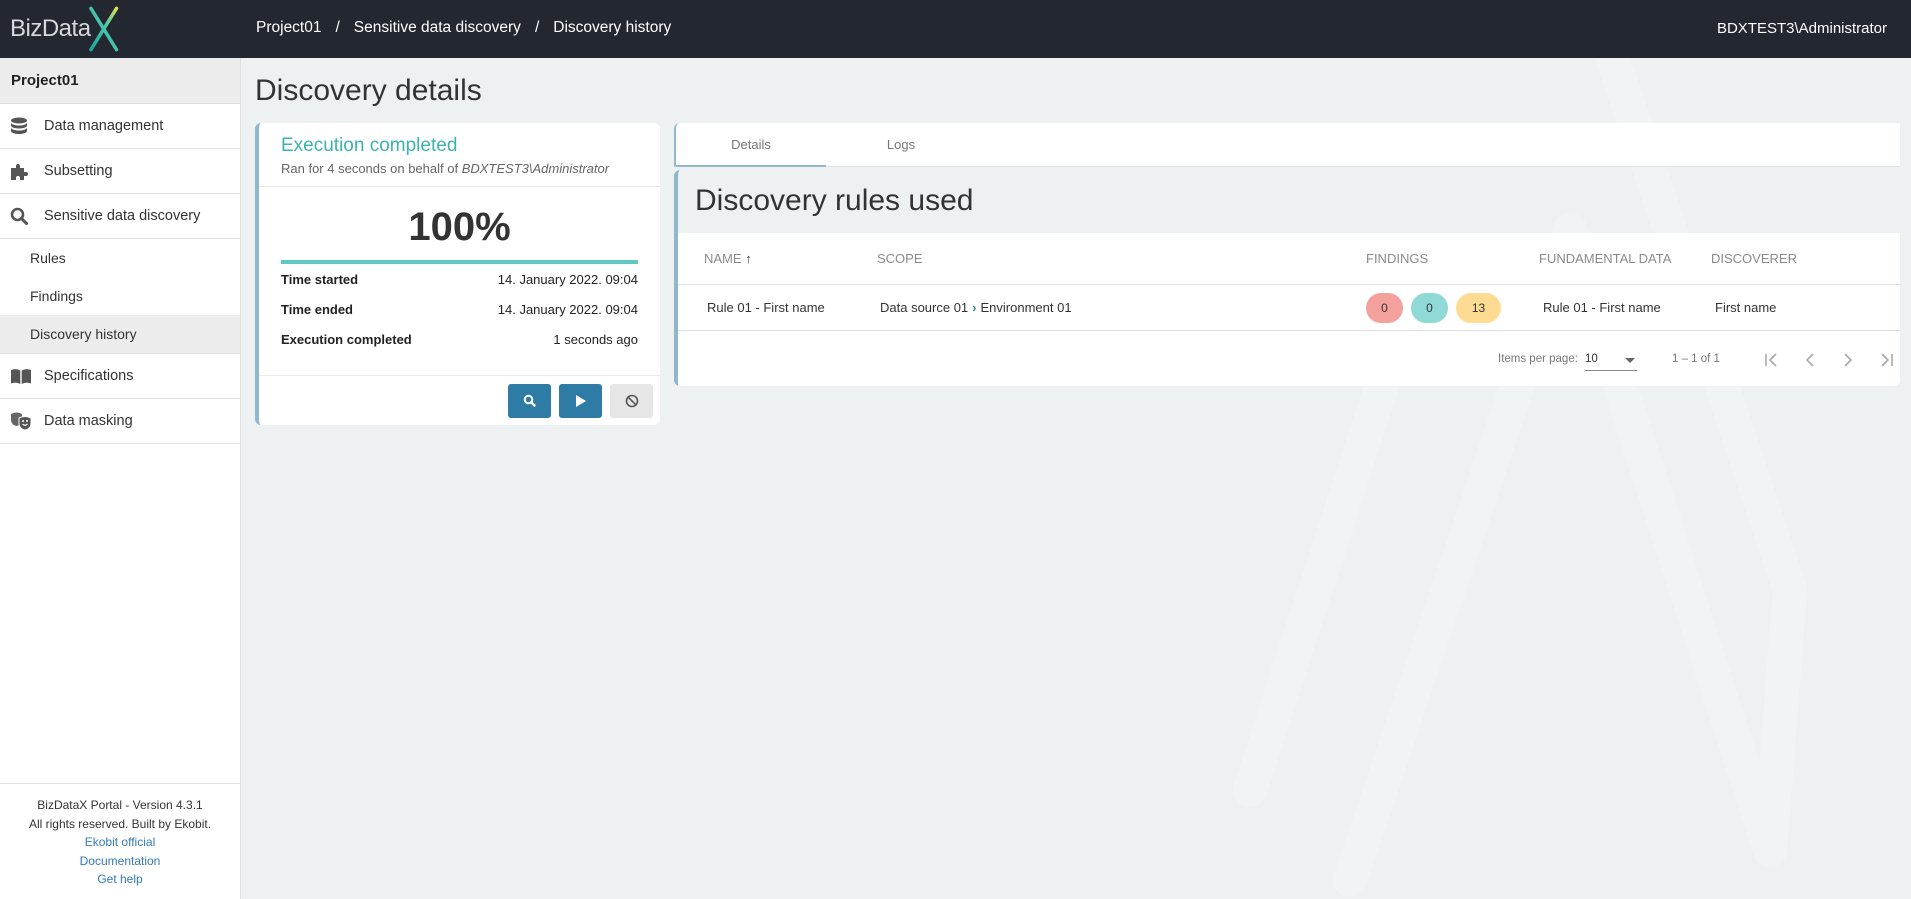  What do you see at coordinates (901, 144) in the screenshot?
I see `tab-logs: Logs` at bounding box center [901, 144].